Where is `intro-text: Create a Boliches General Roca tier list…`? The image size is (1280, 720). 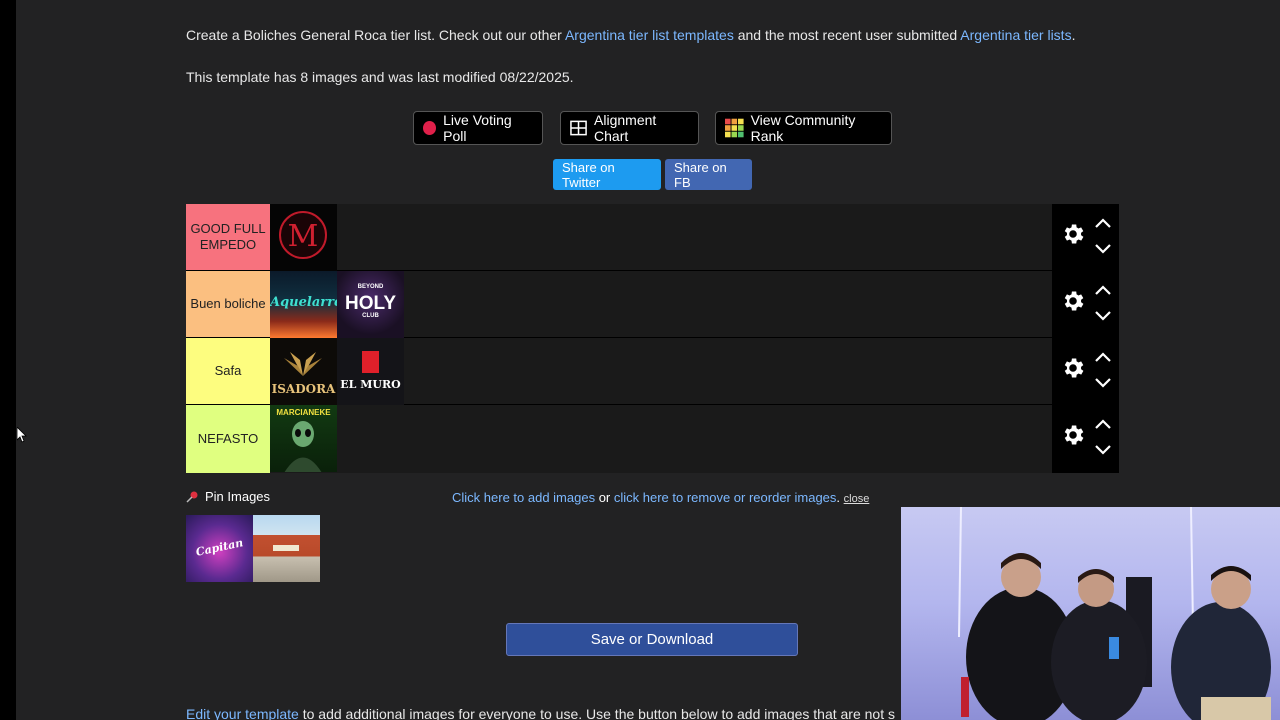
intro-text: Create a Boliches General Roca tier list… is located at coordinates (630, 35).